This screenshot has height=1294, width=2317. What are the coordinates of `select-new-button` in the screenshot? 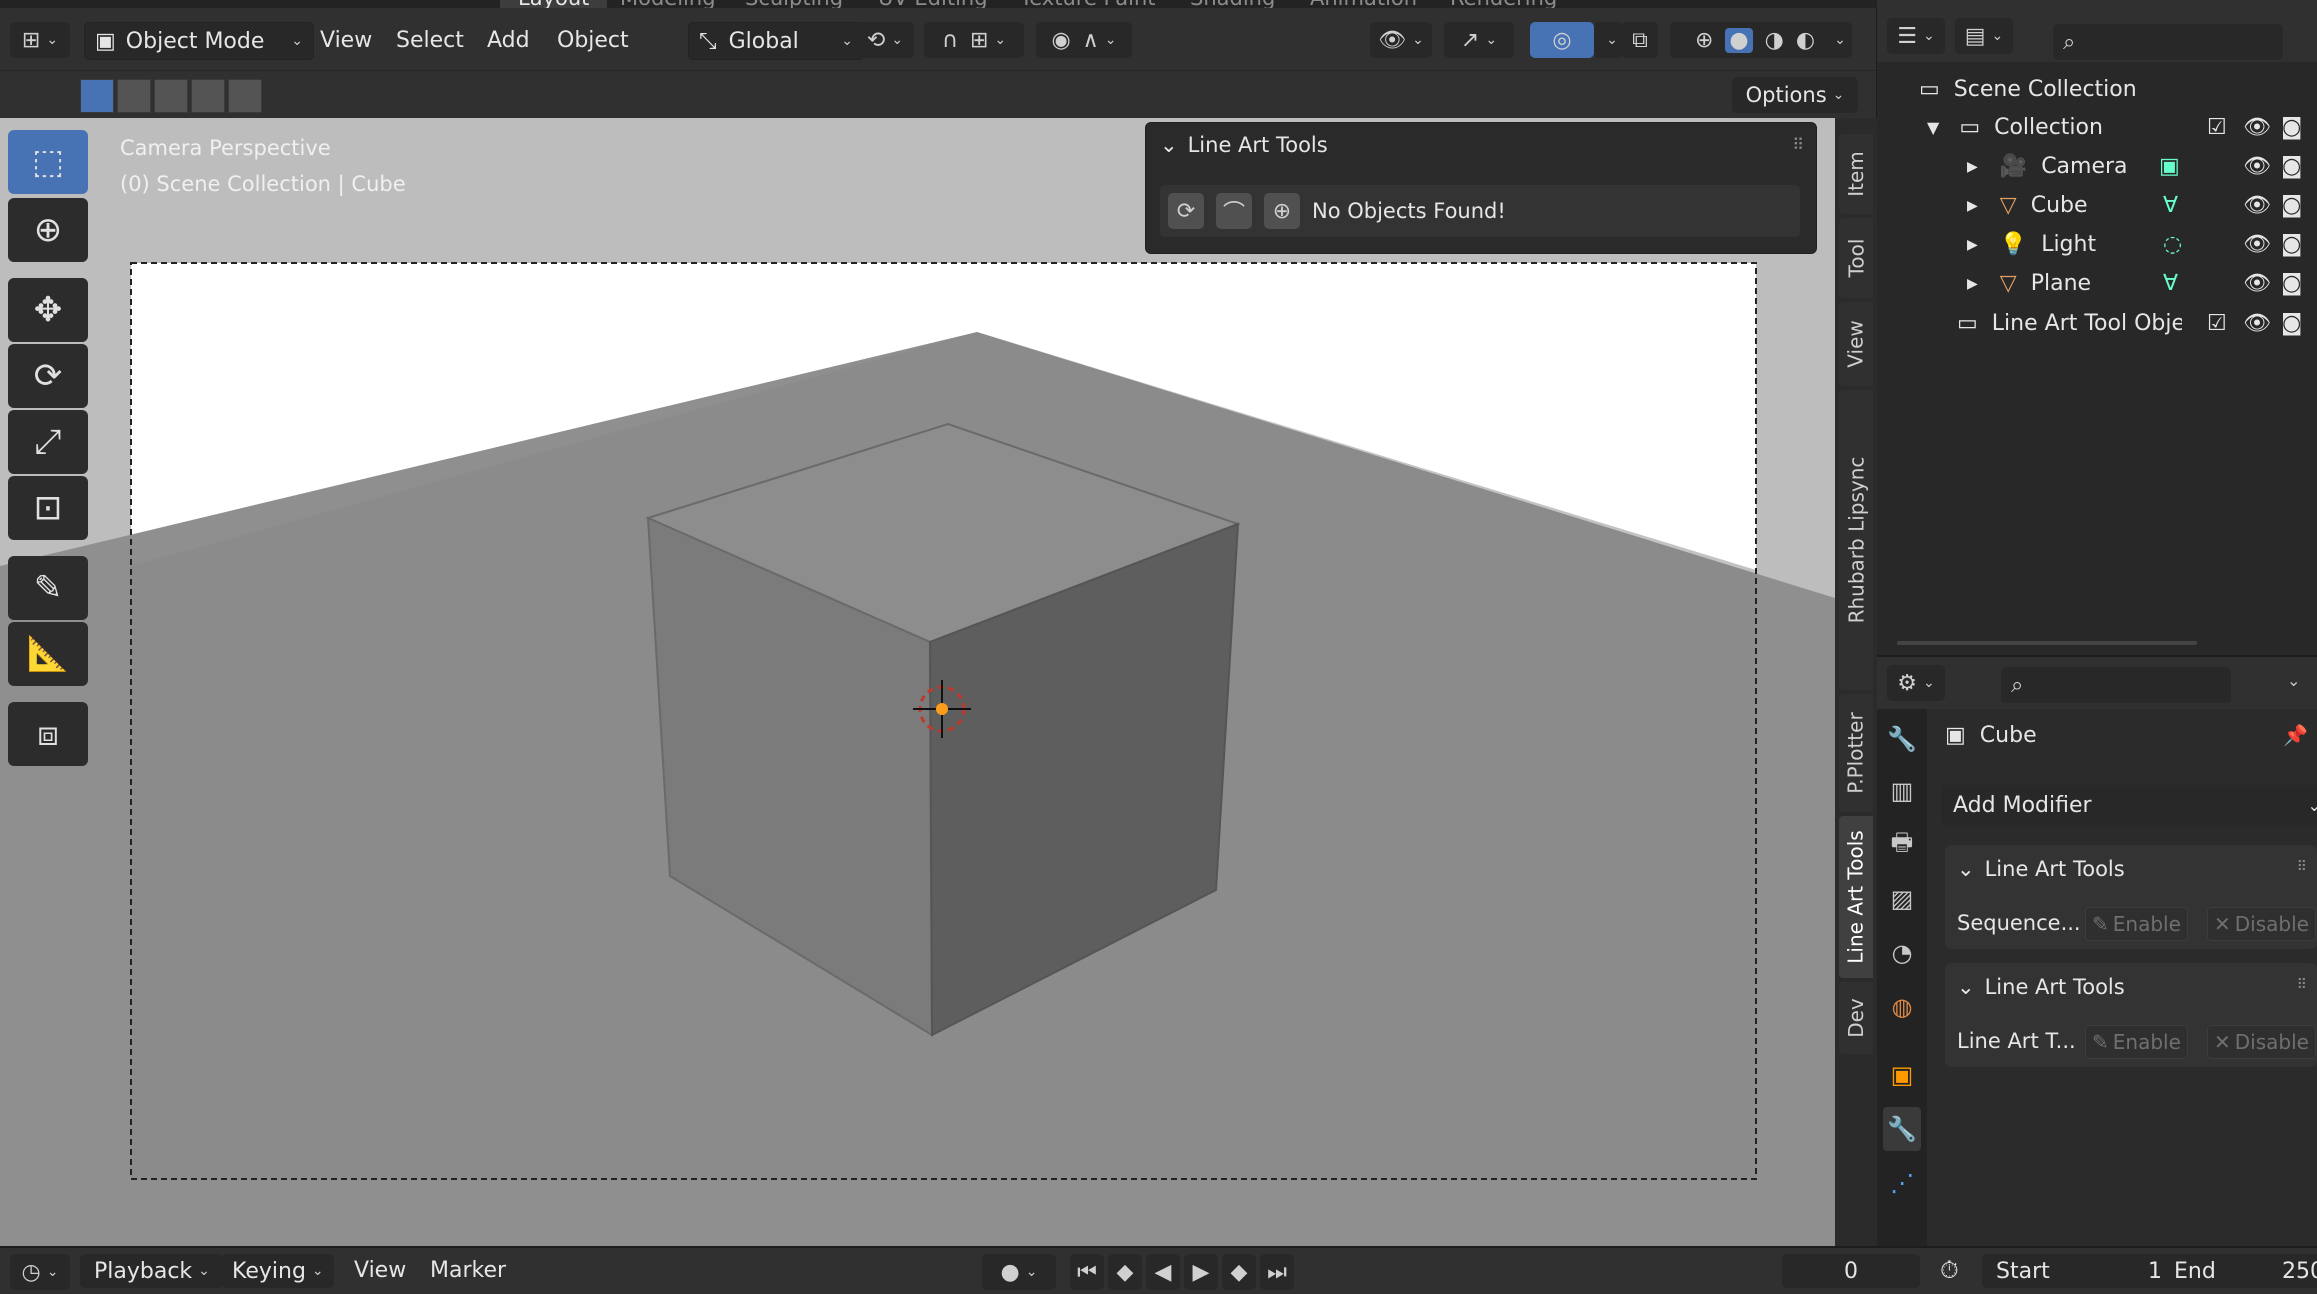 It's located at (97, 96).